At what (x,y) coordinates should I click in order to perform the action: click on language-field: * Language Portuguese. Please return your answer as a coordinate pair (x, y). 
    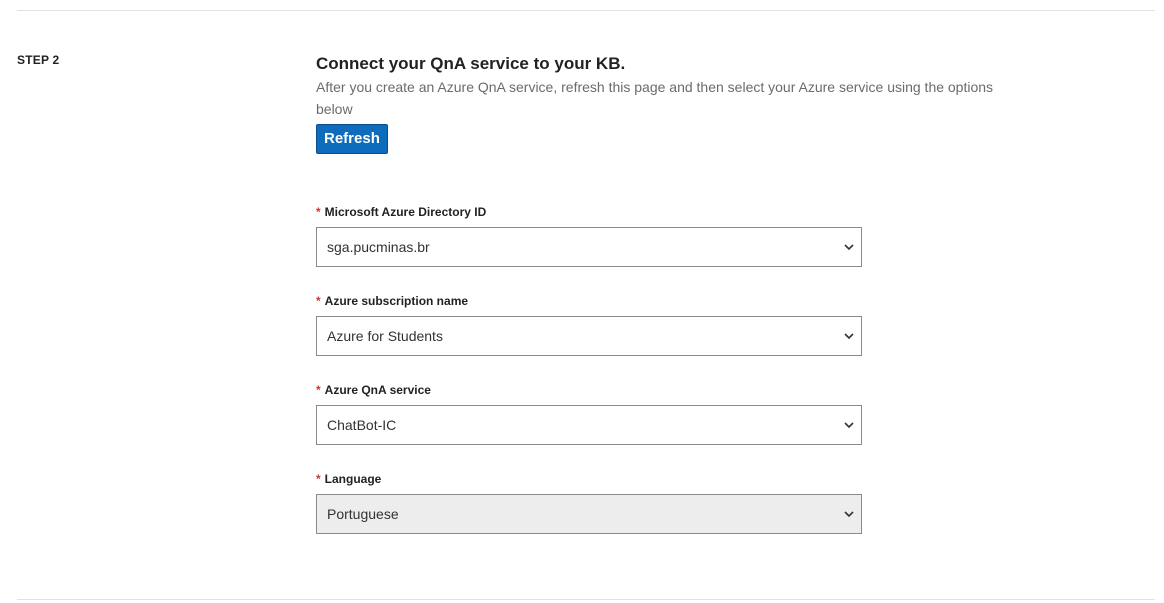
    Looking at the image, I should click on (589, 502).